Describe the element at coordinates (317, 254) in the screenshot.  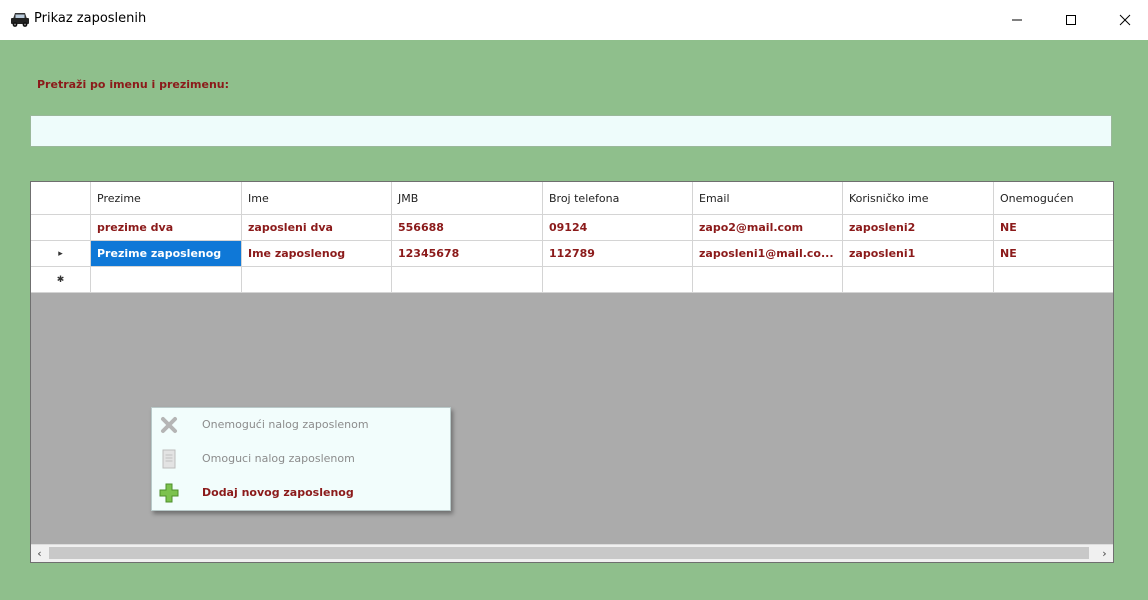
I see `grid-cell: Ime zaposlenog` at that location.